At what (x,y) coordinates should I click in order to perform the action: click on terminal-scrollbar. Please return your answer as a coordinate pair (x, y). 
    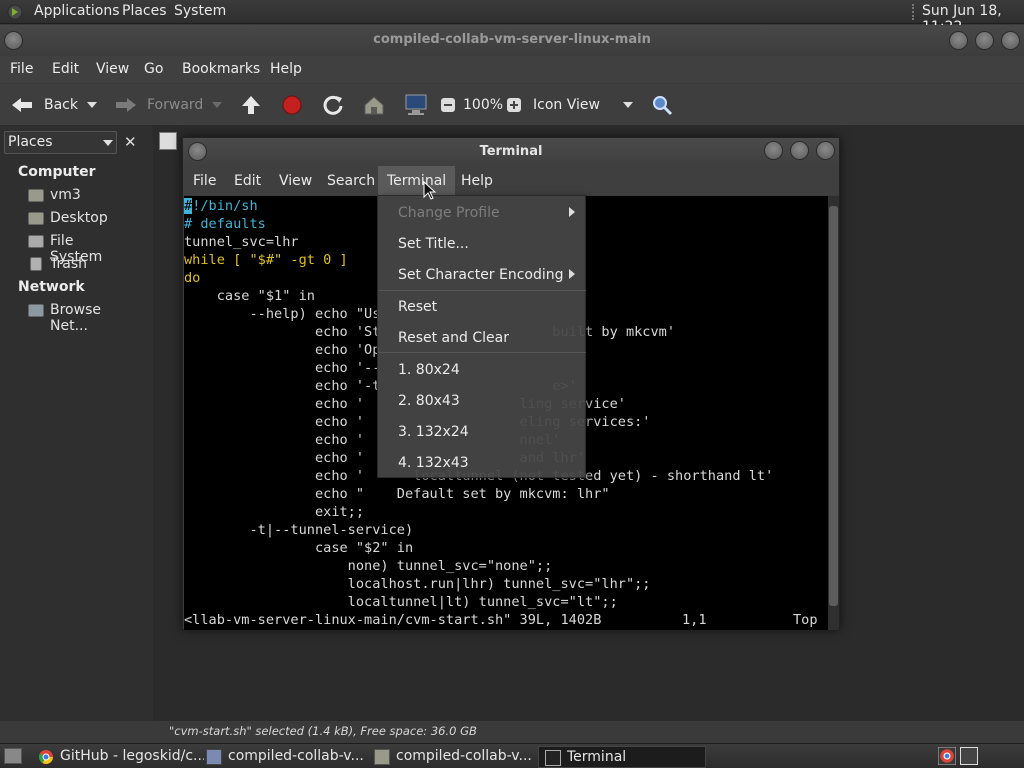
    Looking at the image, I should click on (833, 413).